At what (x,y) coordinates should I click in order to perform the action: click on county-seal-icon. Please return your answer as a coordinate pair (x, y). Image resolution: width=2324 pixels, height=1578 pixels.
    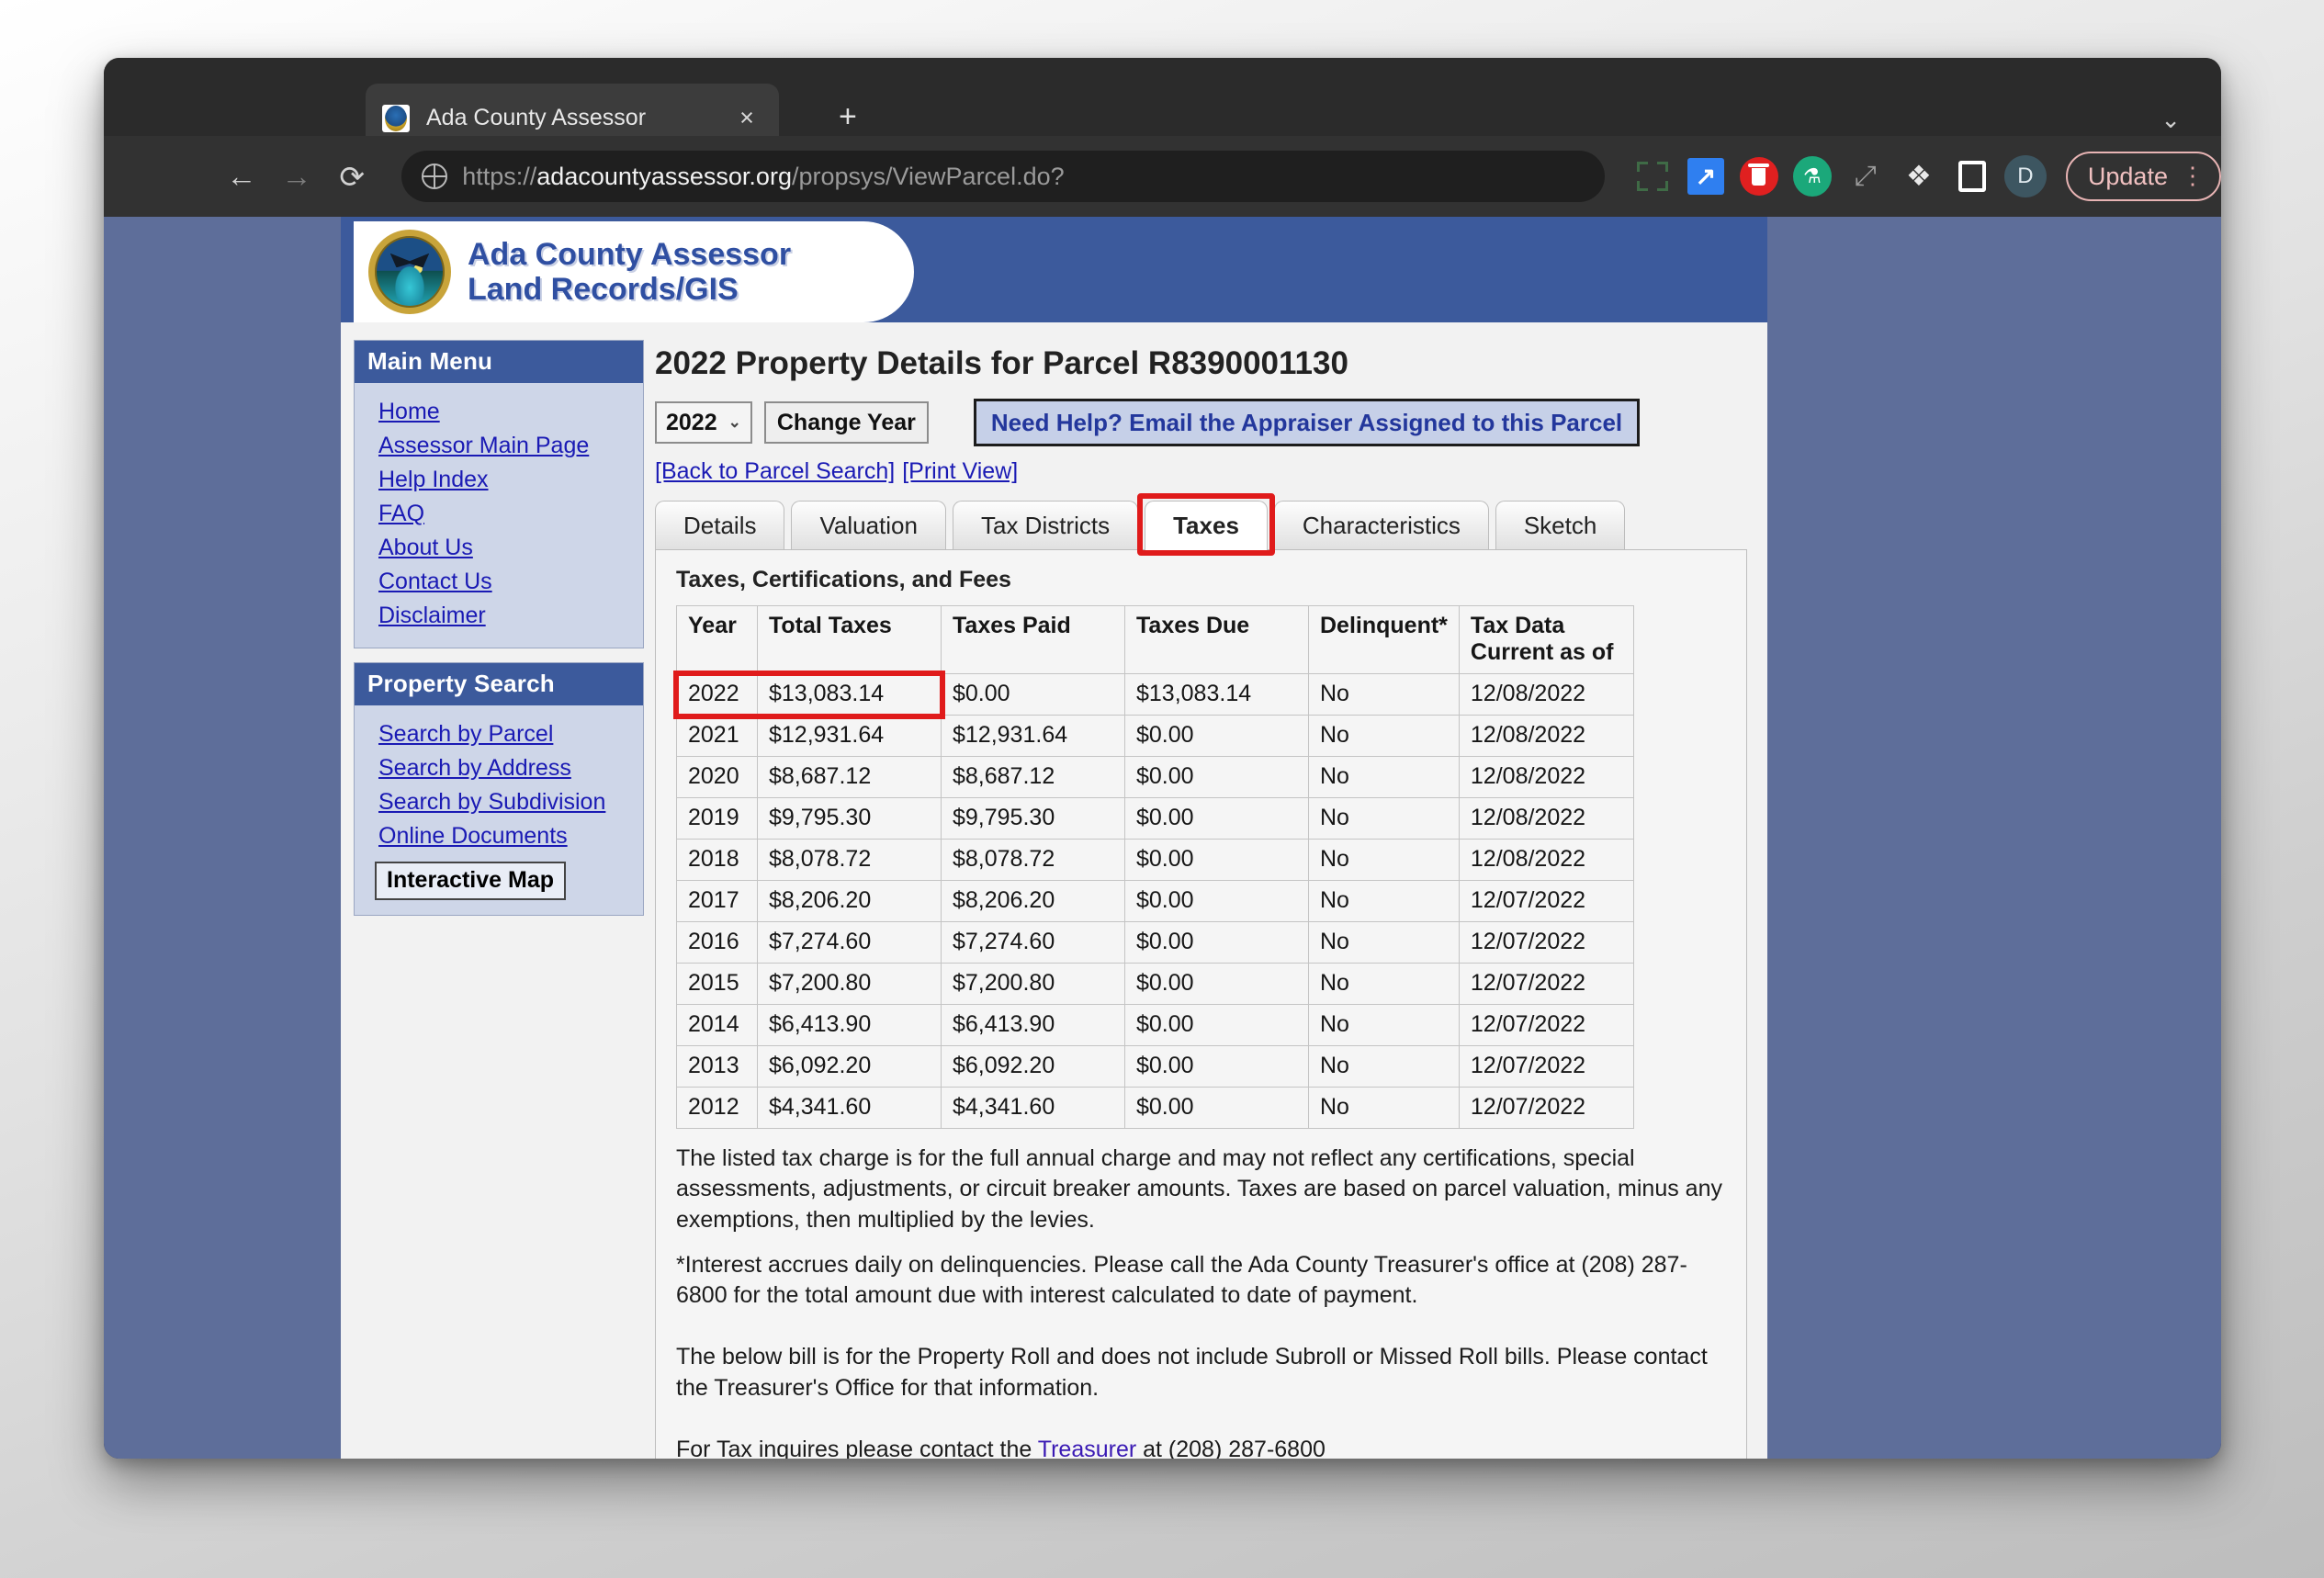
    Looking at the image, I should click on (409, 272).